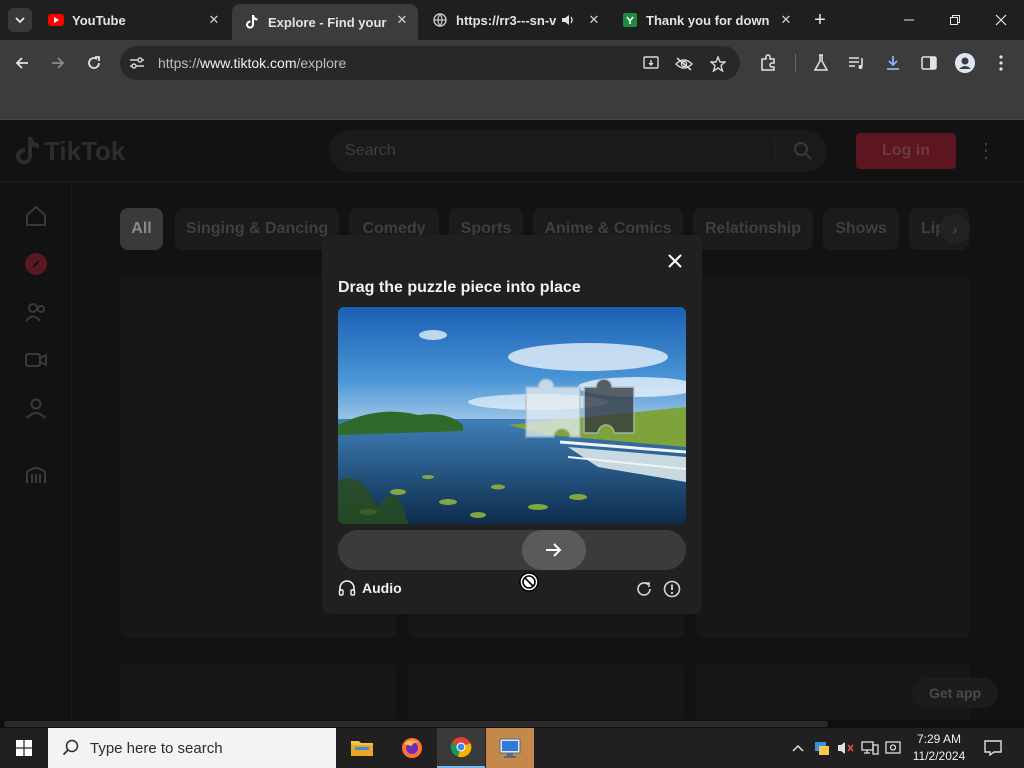  What do you see at coordinates (252, 63) in the screenshot?
I see `url-text: https://www.tiktok.com/explore` at bounding box center [252, 63].